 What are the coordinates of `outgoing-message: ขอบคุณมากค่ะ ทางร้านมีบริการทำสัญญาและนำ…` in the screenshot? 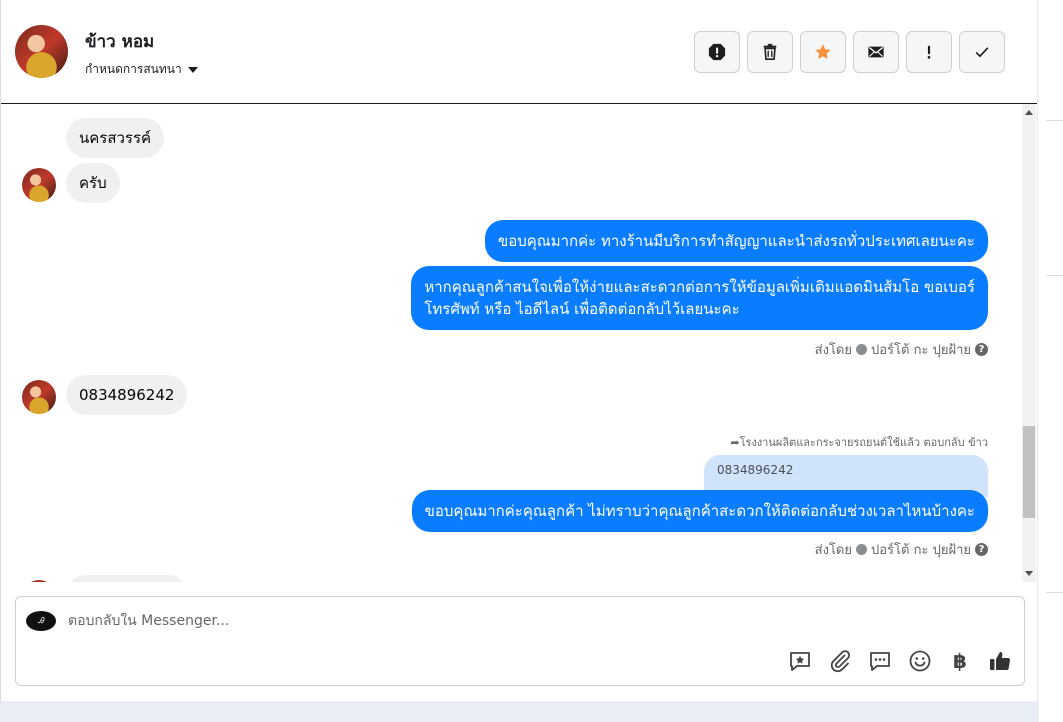 It's located at (736, 241).